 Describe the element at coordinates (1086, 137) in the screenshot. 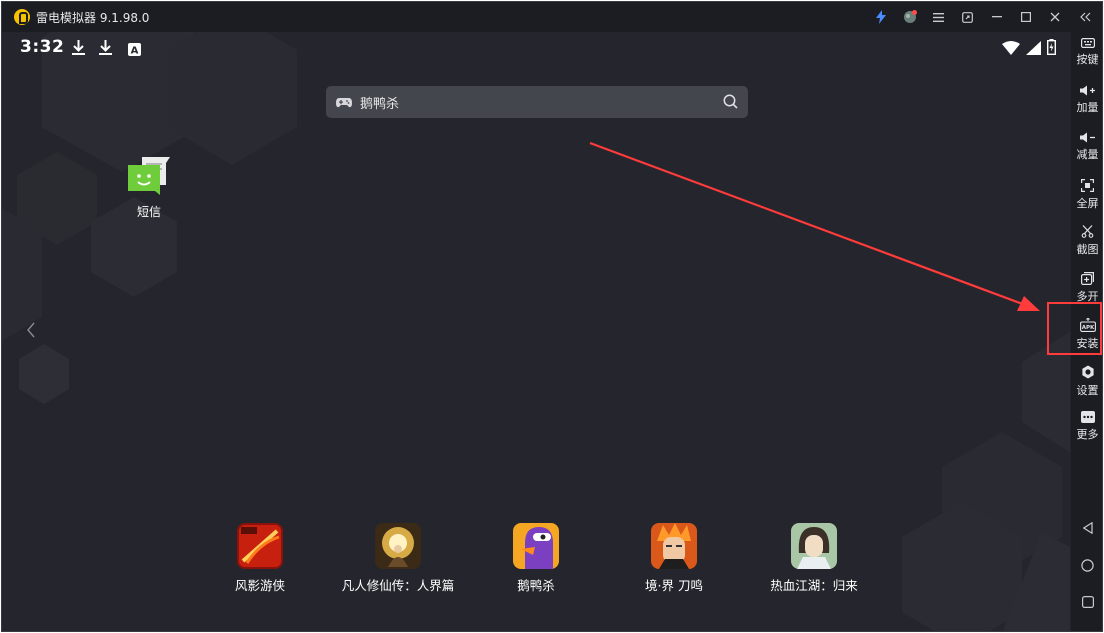

I see `volume-down-icon` at that location.